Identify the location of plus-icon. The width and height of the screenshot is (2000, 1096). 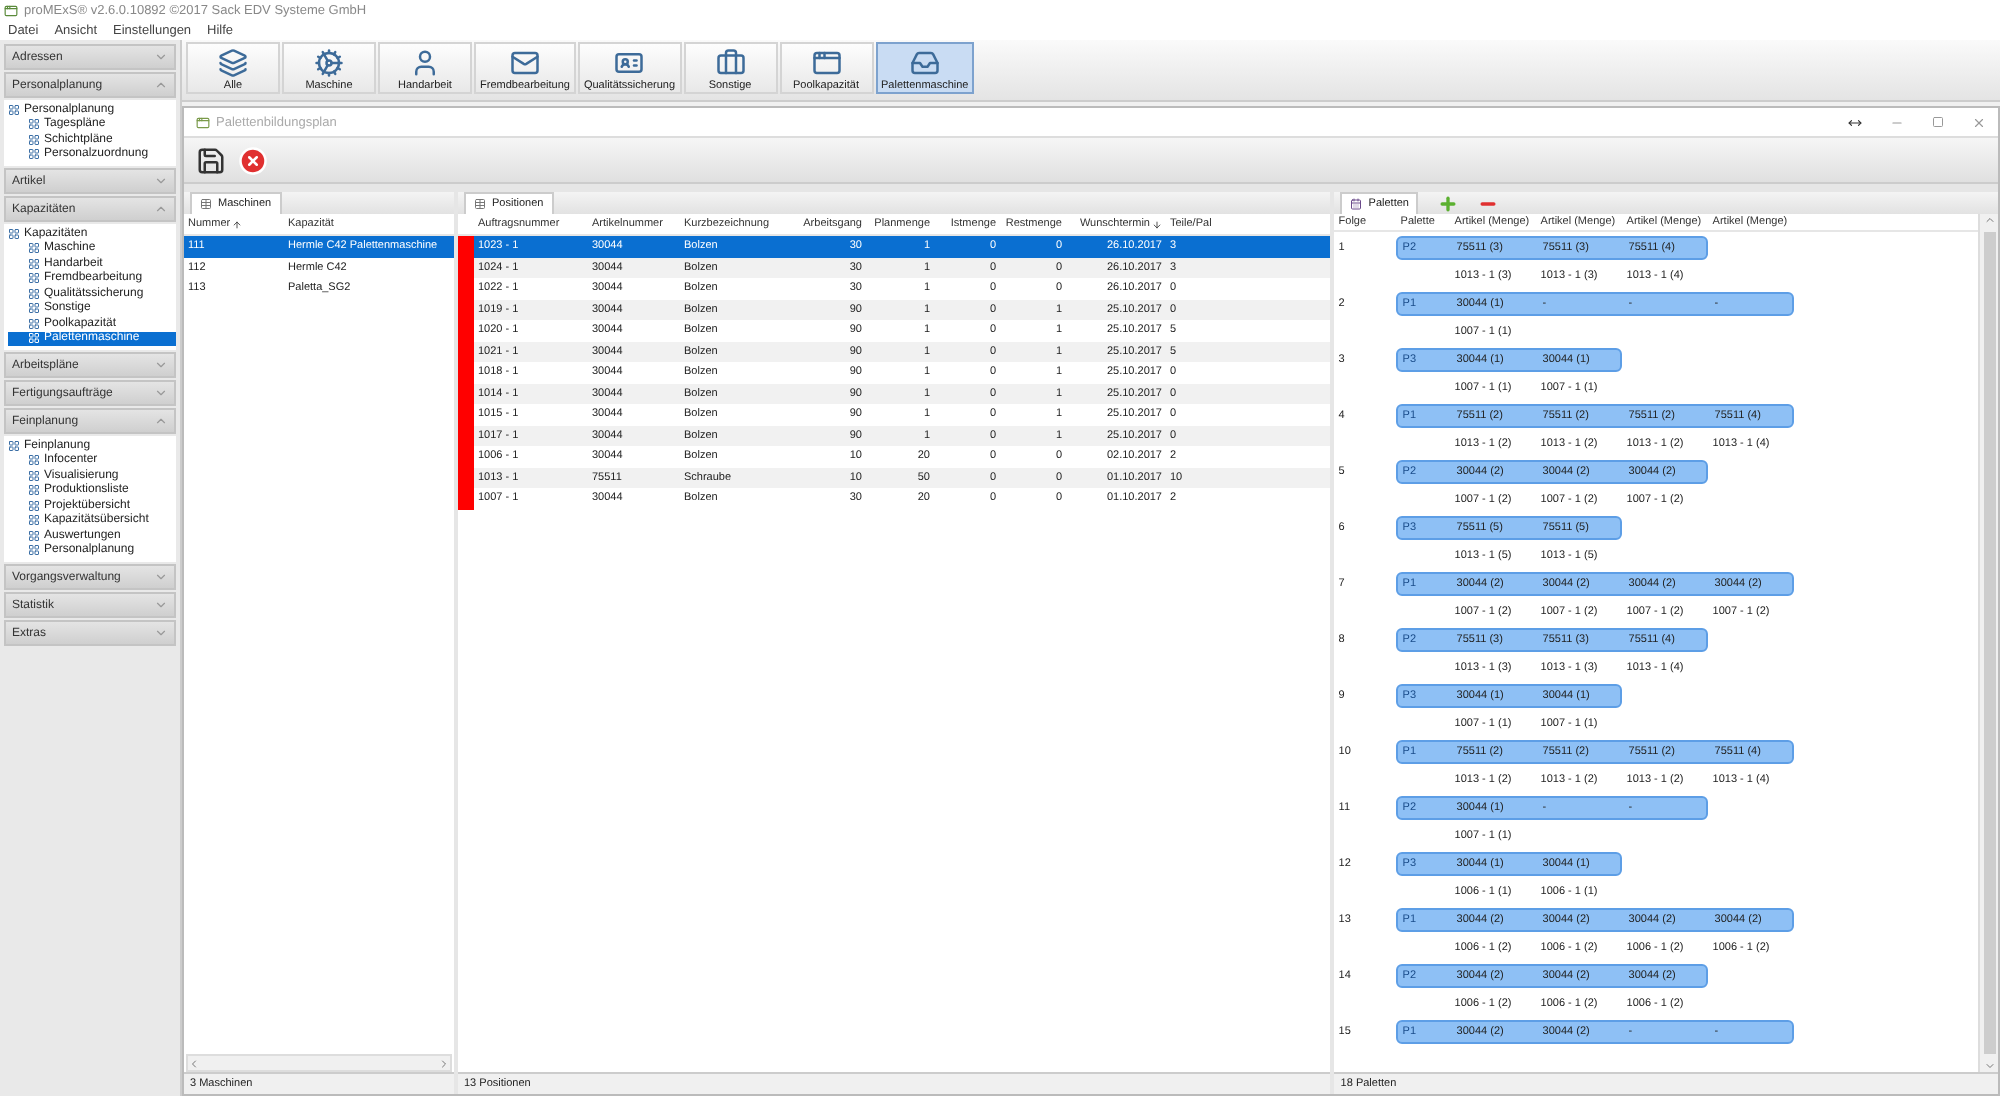
(1448, 204).